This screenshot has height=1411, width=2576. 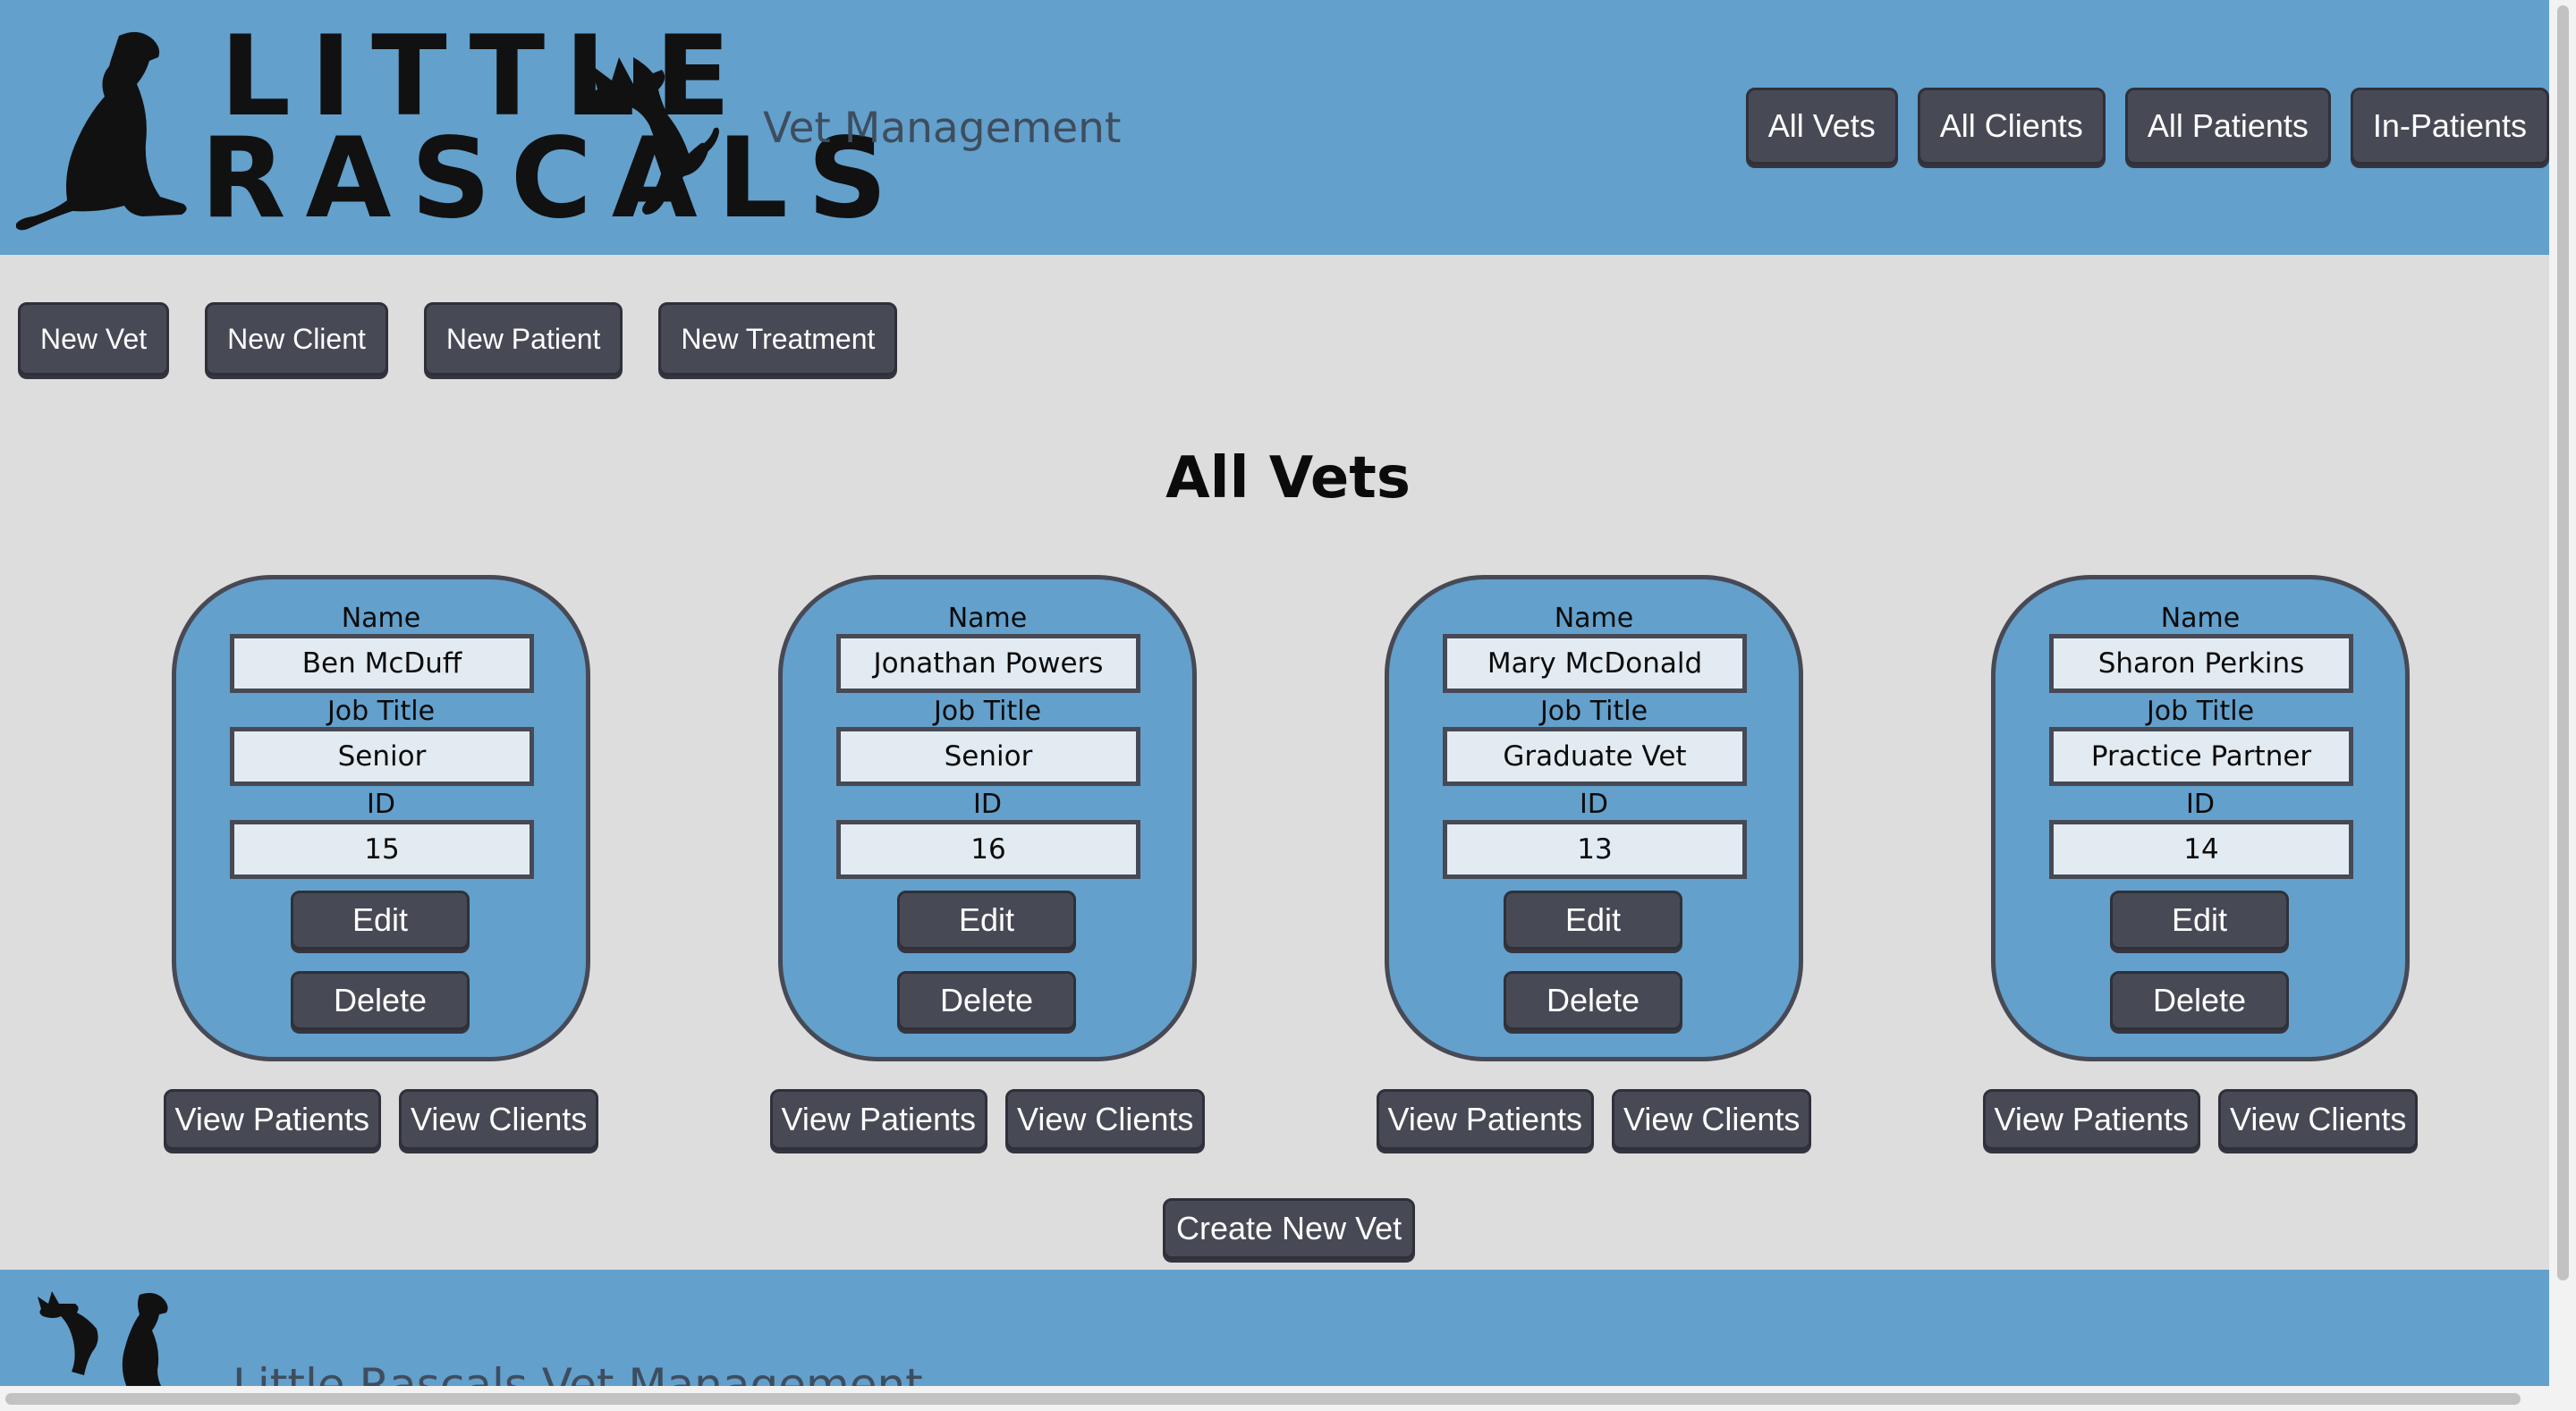 I want to click on vertical-scrollbar-thumb, so click(x=2563, y=642).